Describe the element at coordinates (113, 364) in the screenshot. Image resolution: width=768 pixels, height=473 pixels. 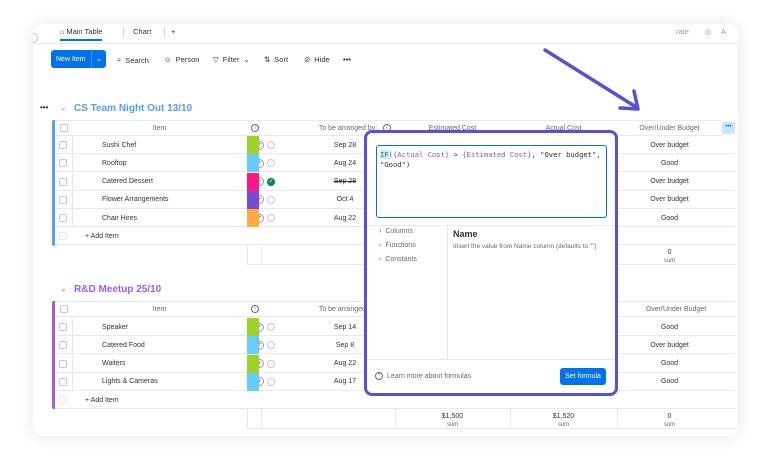
I see `item-name: Waiters` at that location.